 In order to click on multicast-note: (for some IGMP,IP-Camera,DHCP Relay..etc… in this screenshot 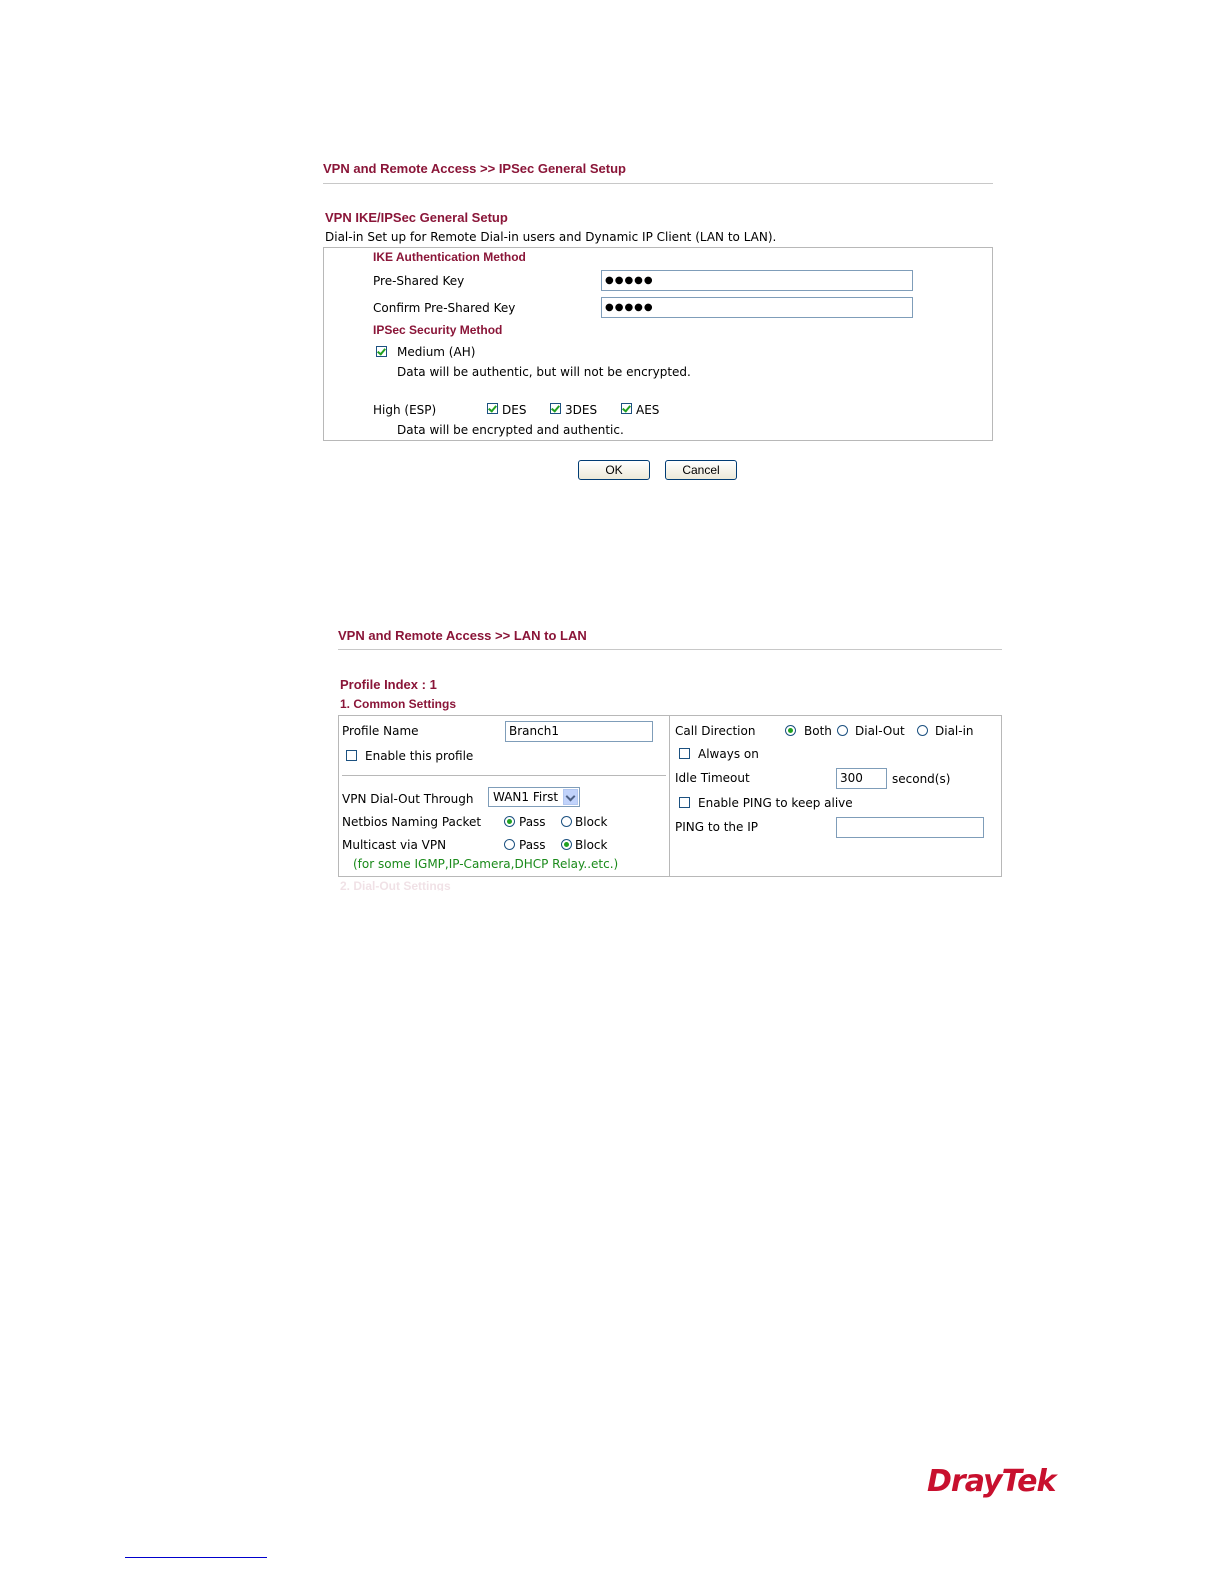, I will do `click(486, 864)`.